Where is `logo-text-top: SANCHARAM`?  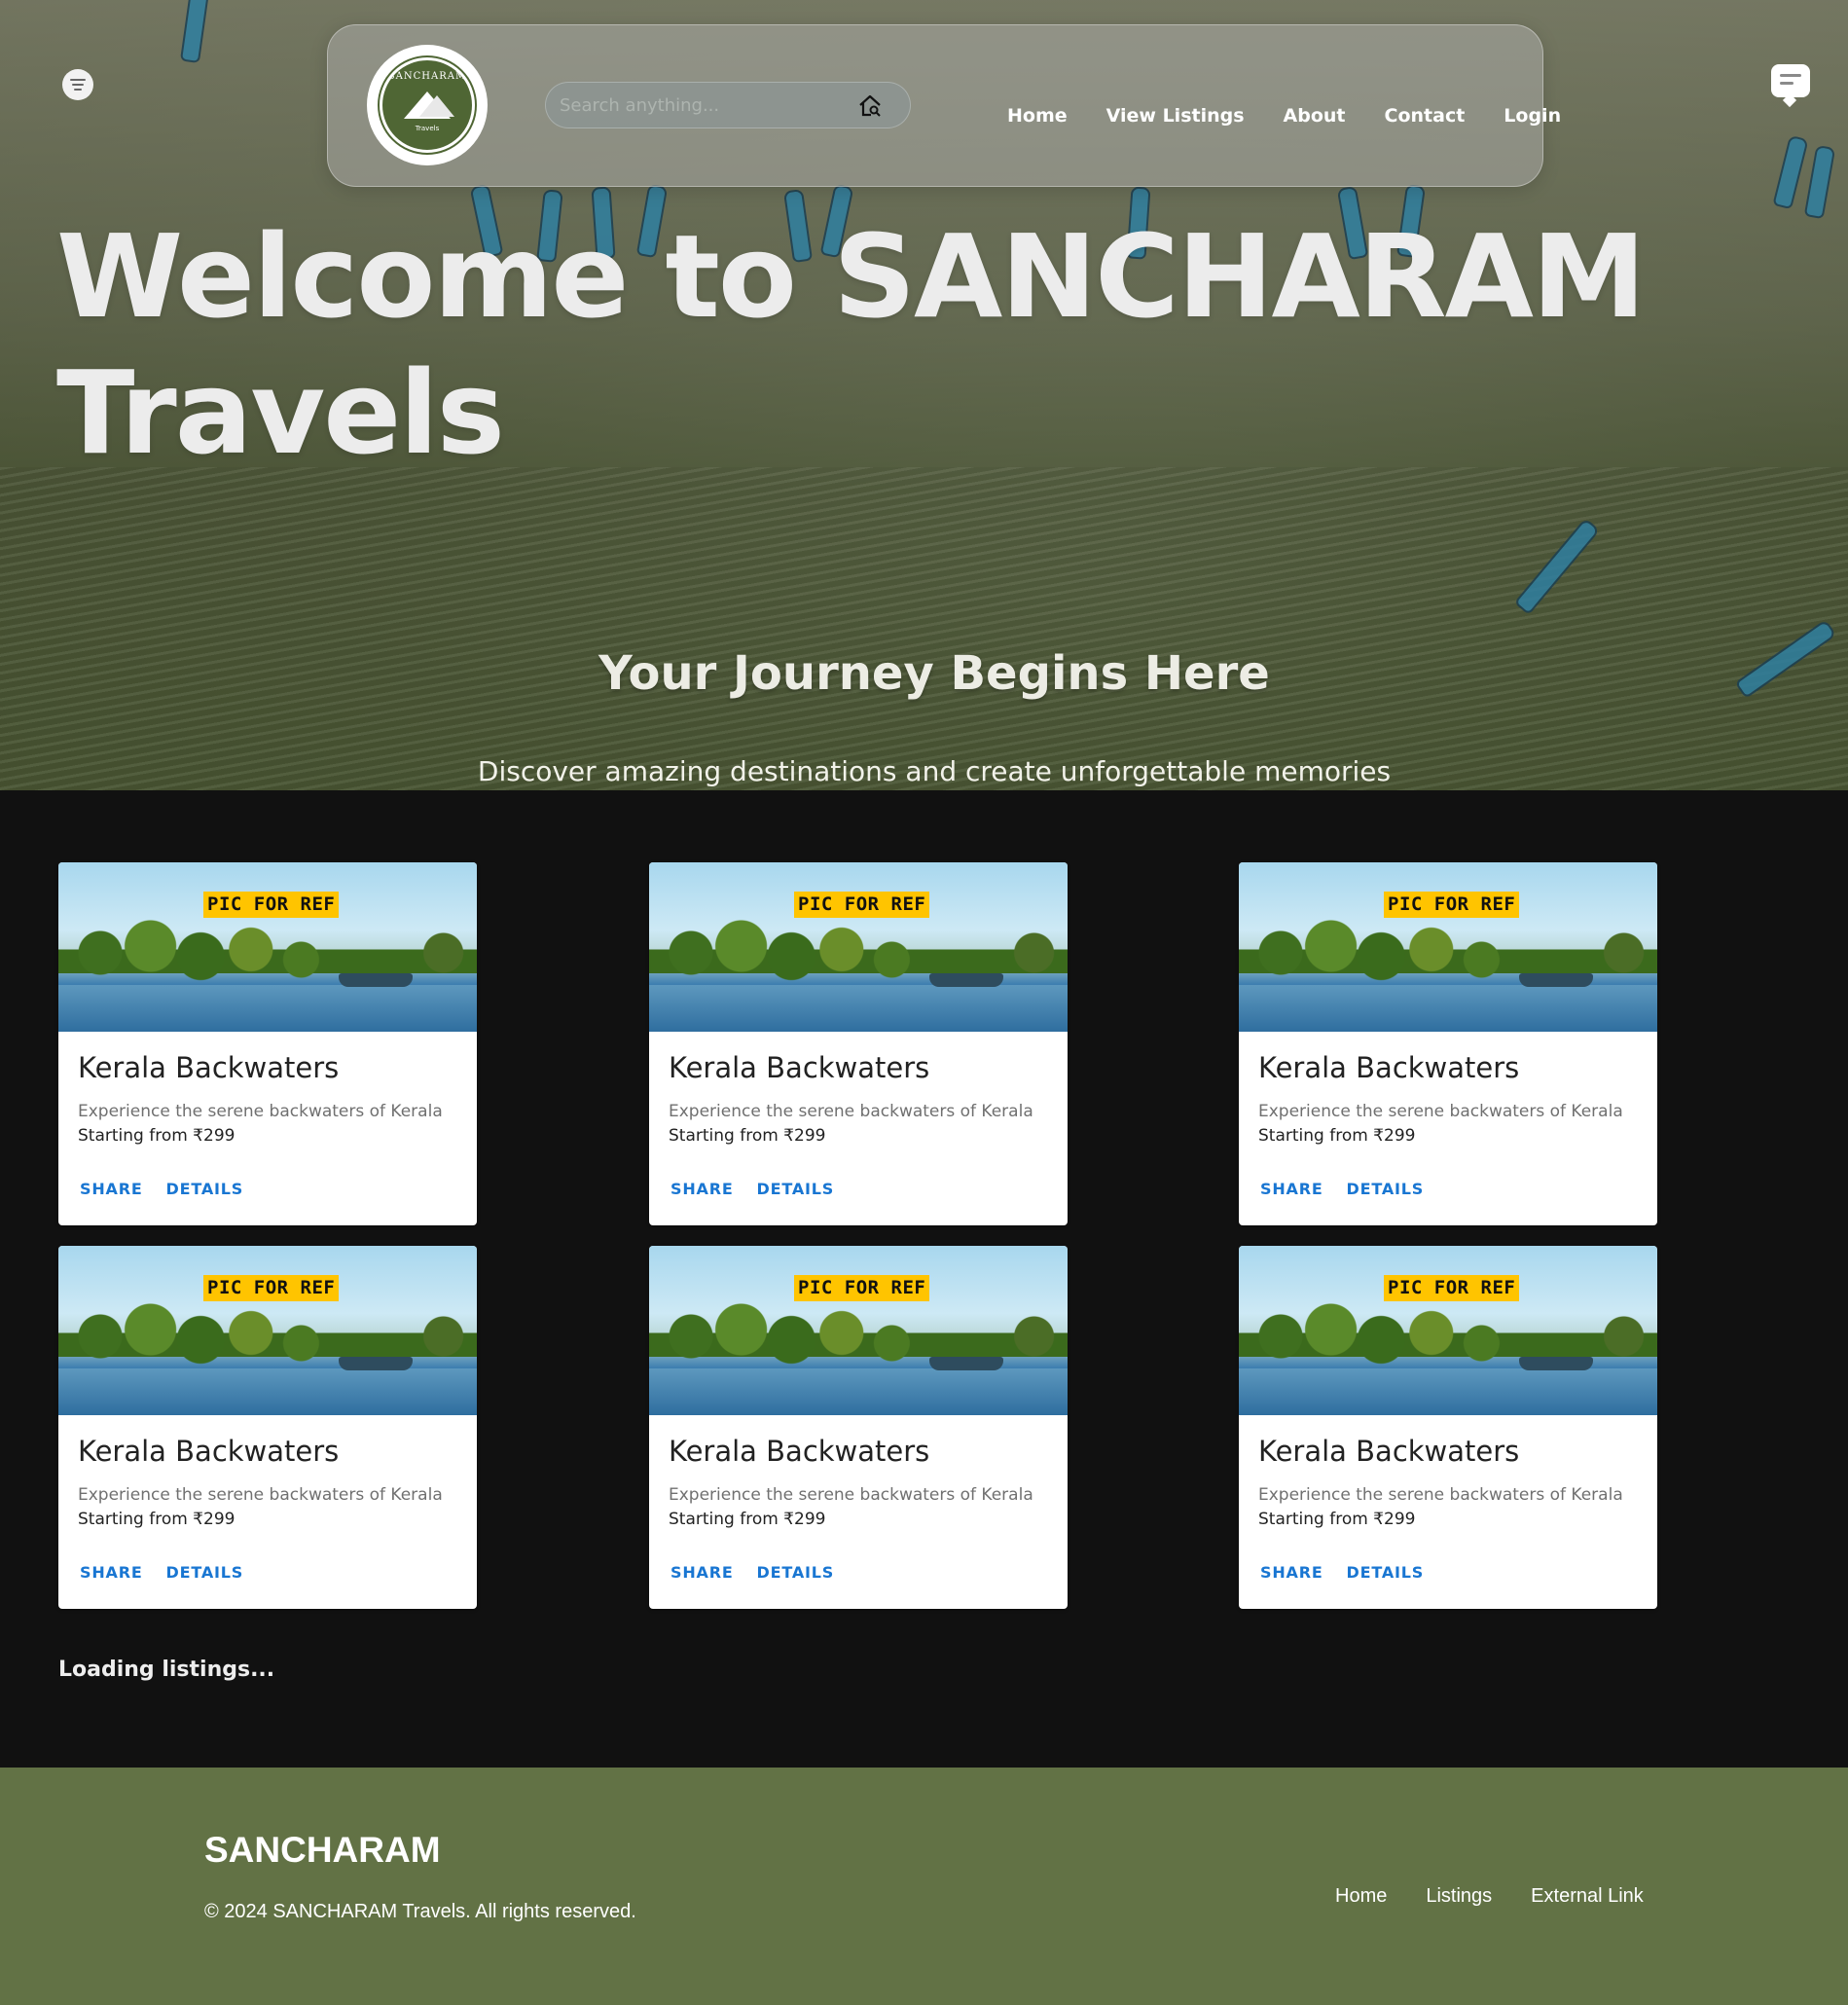 logo-text-top: SANCHARAM is located at coordinates (427, 76).